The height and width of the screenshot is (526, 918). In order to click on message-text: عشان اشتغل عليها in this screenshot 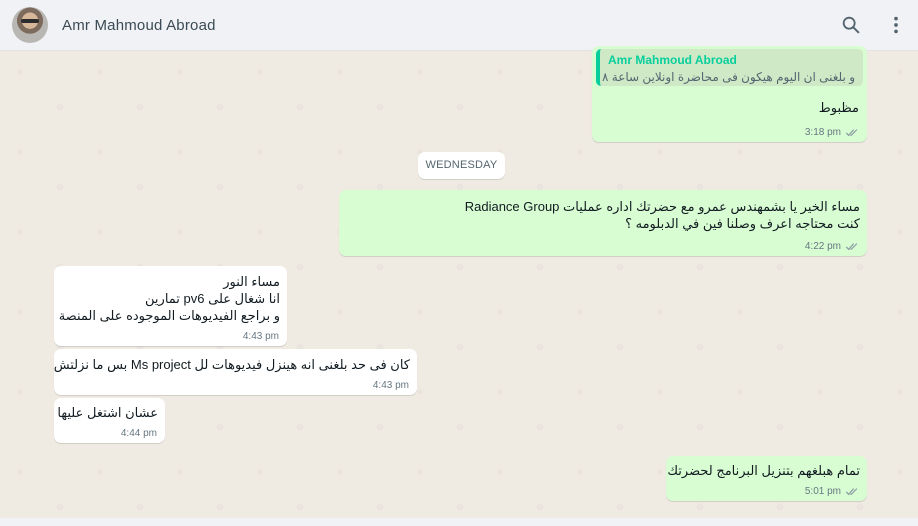, I will do `click(107, 412)`.